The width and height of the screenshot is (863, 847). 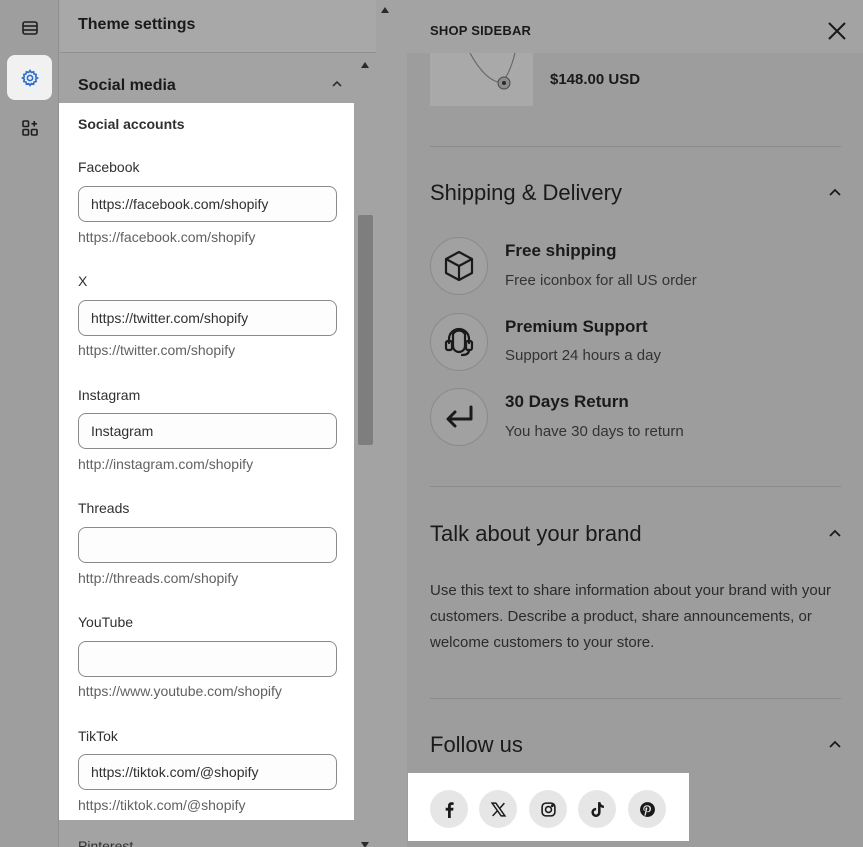 What do you see at coordinates (157, 350) in the screenshot?
I see `x-help: https://twitter.com/shopify` at bounding box center [157, 350].